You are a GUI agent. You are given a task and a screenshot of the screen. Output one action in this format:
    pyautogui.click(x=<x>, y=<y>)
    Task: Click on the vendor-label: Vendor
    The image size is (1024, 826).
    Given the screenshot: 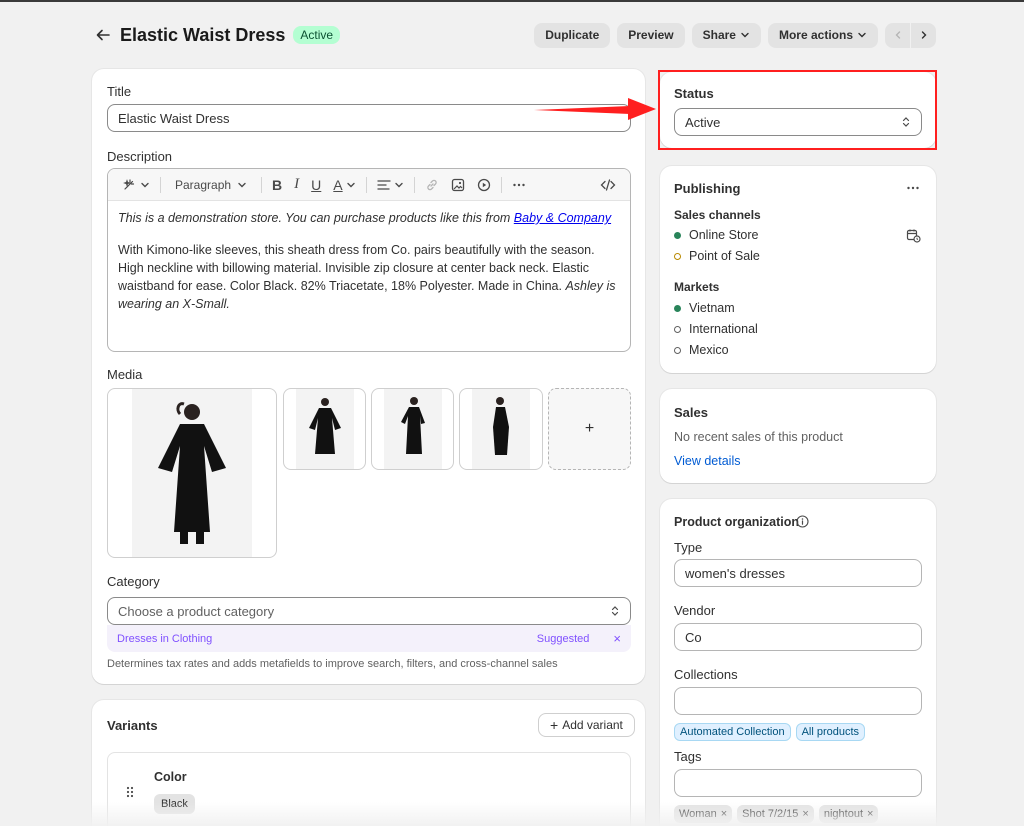 What is the action you would take?
    pyautogui.click(x=695, y=610)
    